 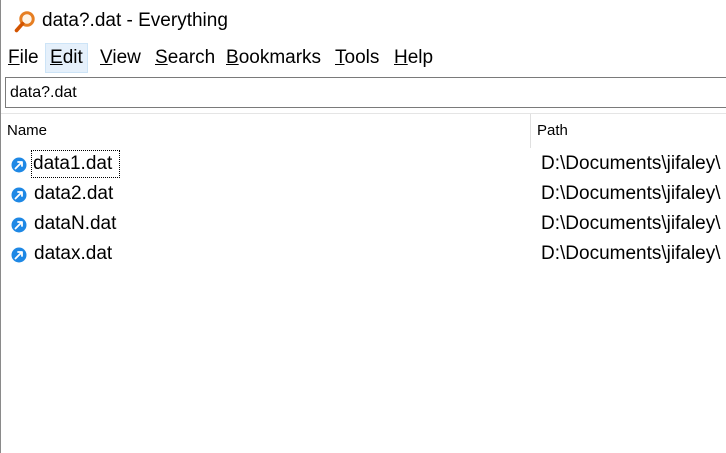 I want to click on result-row: data1.dat D:\Documents\jifaley\, so click(x=363, y=164).